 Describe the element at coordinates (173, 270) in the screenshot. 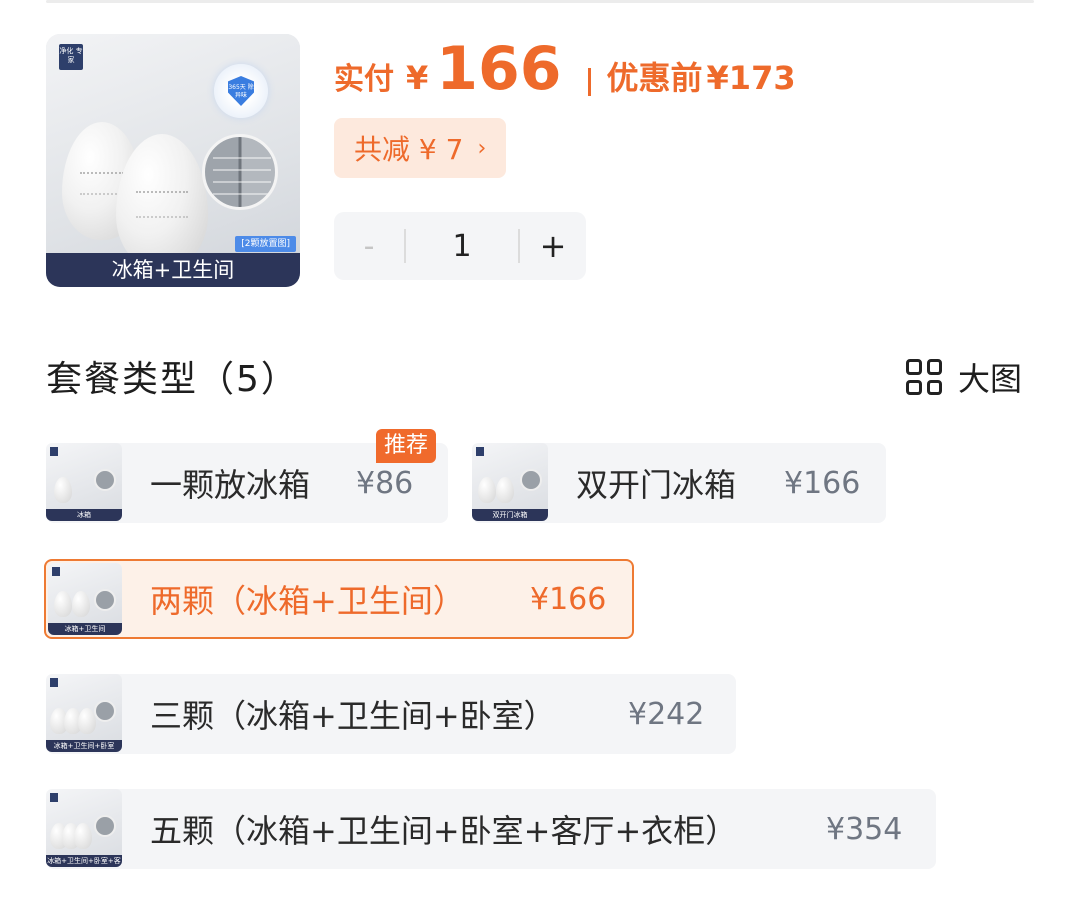

I see `image-caption: 冰箱+卫生间` at that location.